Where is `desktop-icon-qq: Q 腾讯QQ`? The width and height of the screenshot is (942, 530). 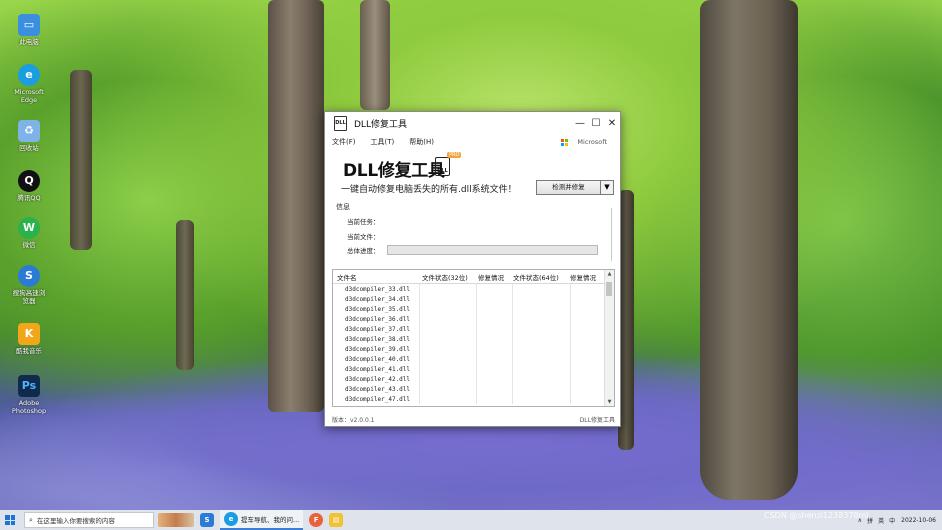
desktop-icon-qq: Q 腾讯QQ is located at coordinates (29, 186).